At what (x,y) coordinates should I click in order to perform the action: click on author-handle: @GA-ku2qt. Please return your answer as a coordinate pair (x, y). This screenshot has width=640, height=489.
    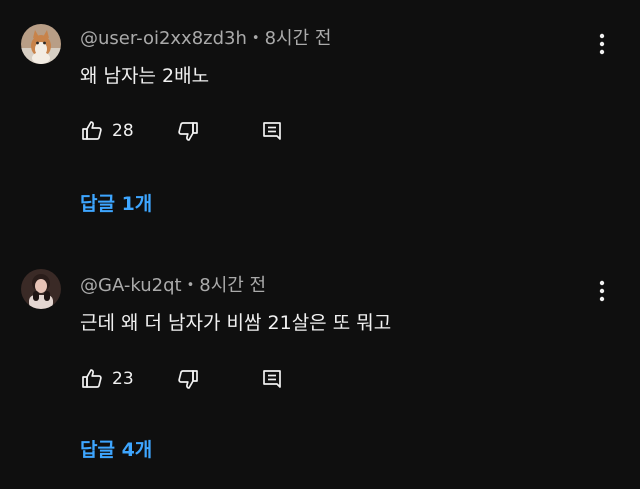
    Looking at the image, I should click on (131, 285).